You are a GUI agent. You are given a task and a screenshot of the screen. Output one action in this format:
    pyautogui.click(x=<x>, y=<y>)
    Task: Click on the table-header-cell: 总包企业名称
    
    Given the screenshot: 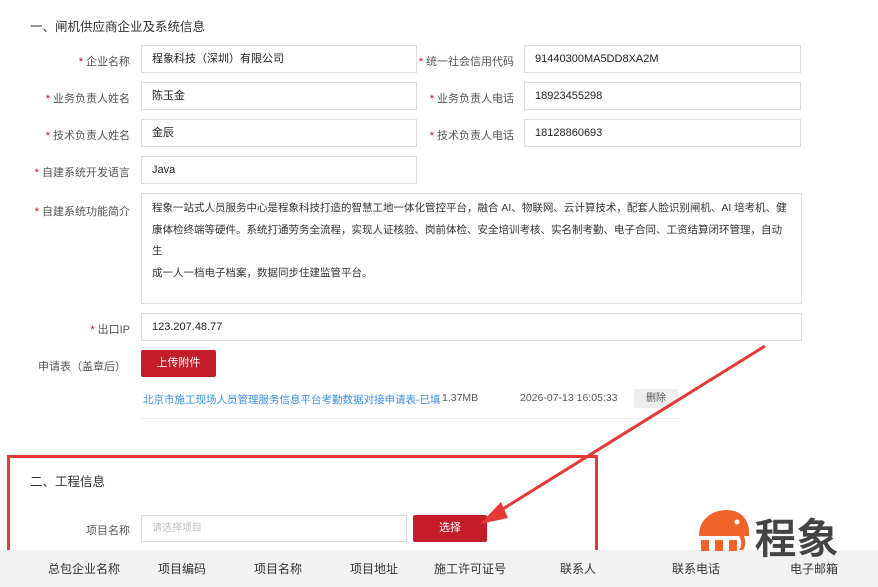 What is the action you would take?
    pyautogui.click(x=84, y=569)
    